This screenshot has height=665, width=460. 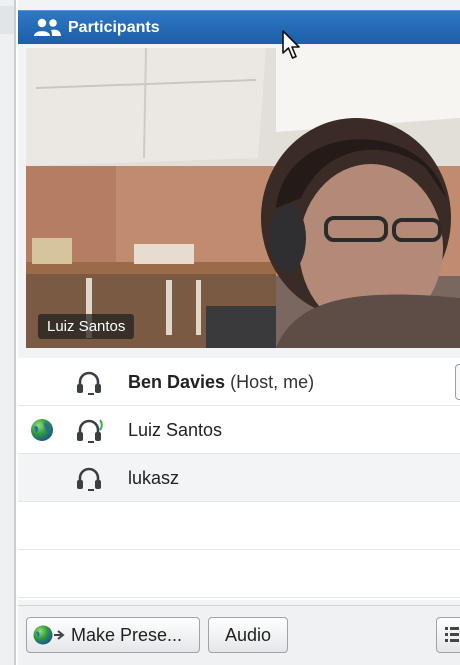 What do you see at coordinates (86, 326) in the screenshot?
I see `video-participant-label: Luiz Santos` at bounding box center [86, 326].